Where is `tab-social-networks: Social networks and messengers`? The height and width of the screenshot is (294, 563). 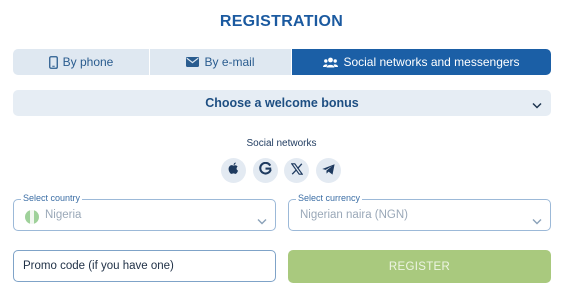 tab-social-networks: Social networks and messengers is located at coordinates (421, 62).